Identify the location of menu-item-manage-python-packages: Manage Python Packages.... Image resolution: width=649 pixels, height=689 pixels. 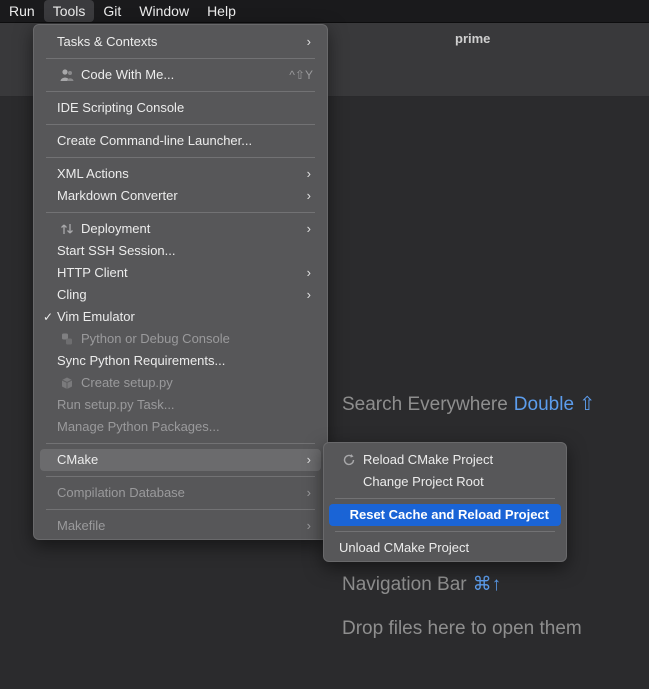
(180, 427).